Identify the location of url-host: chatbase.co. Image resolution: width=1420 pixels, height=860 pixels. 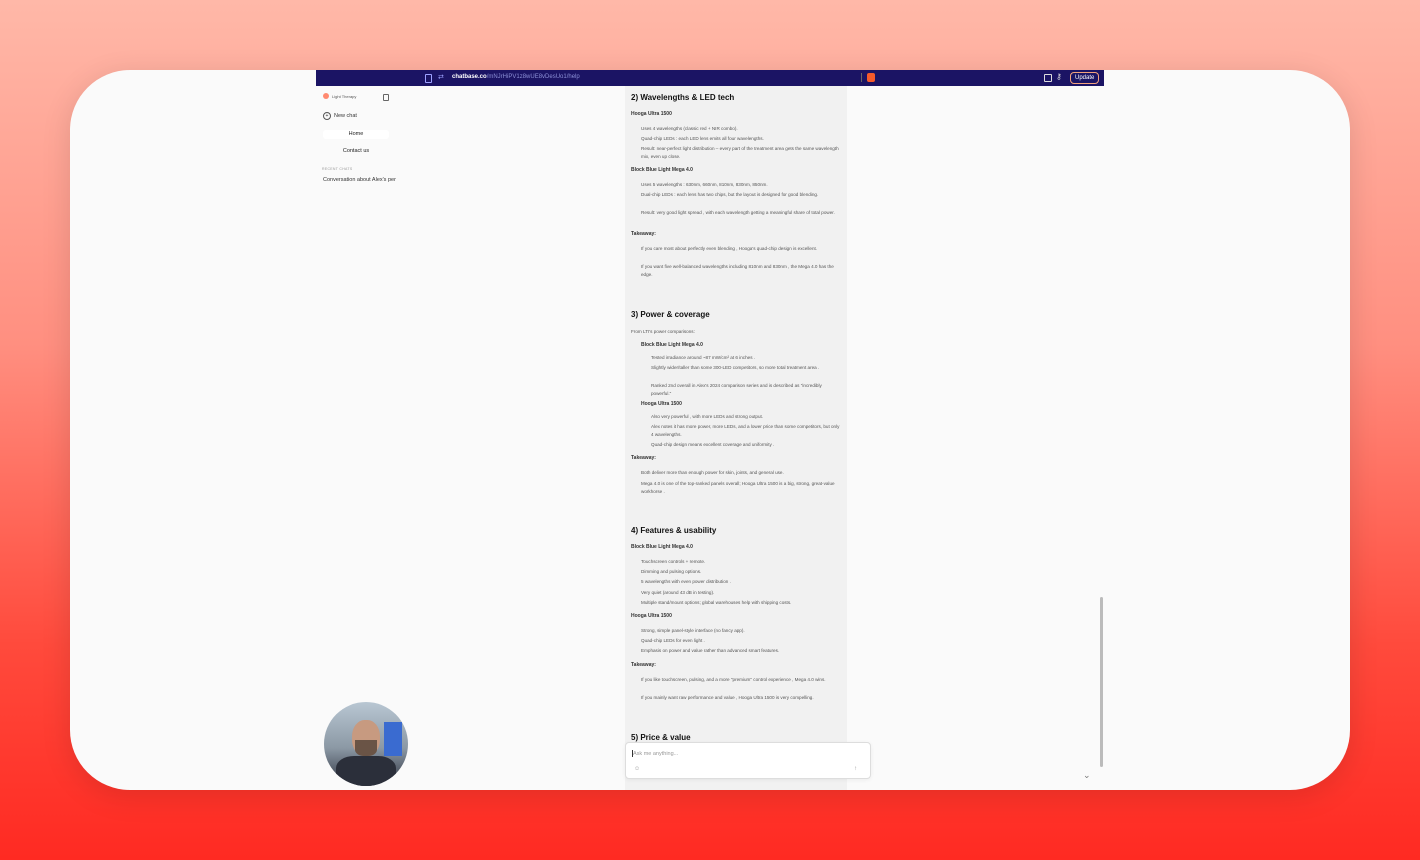
(469, 77).